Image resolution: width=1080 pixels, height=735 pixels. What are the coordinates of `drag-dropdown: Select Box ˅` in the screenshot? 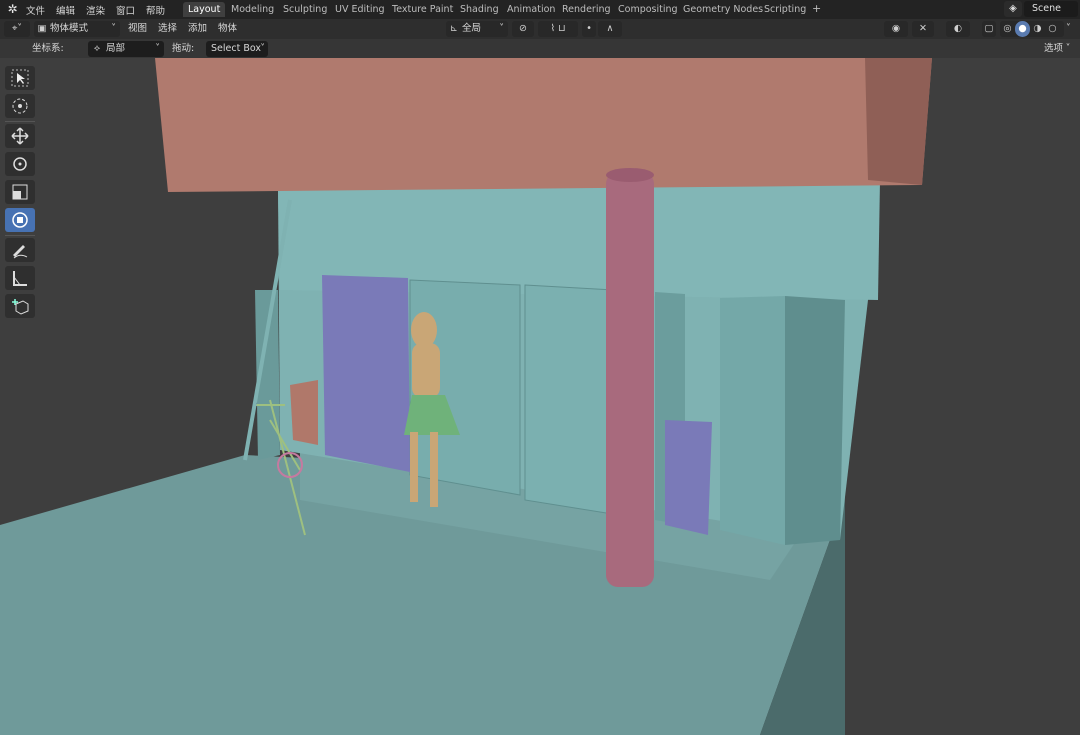 It's located at (237, 49).